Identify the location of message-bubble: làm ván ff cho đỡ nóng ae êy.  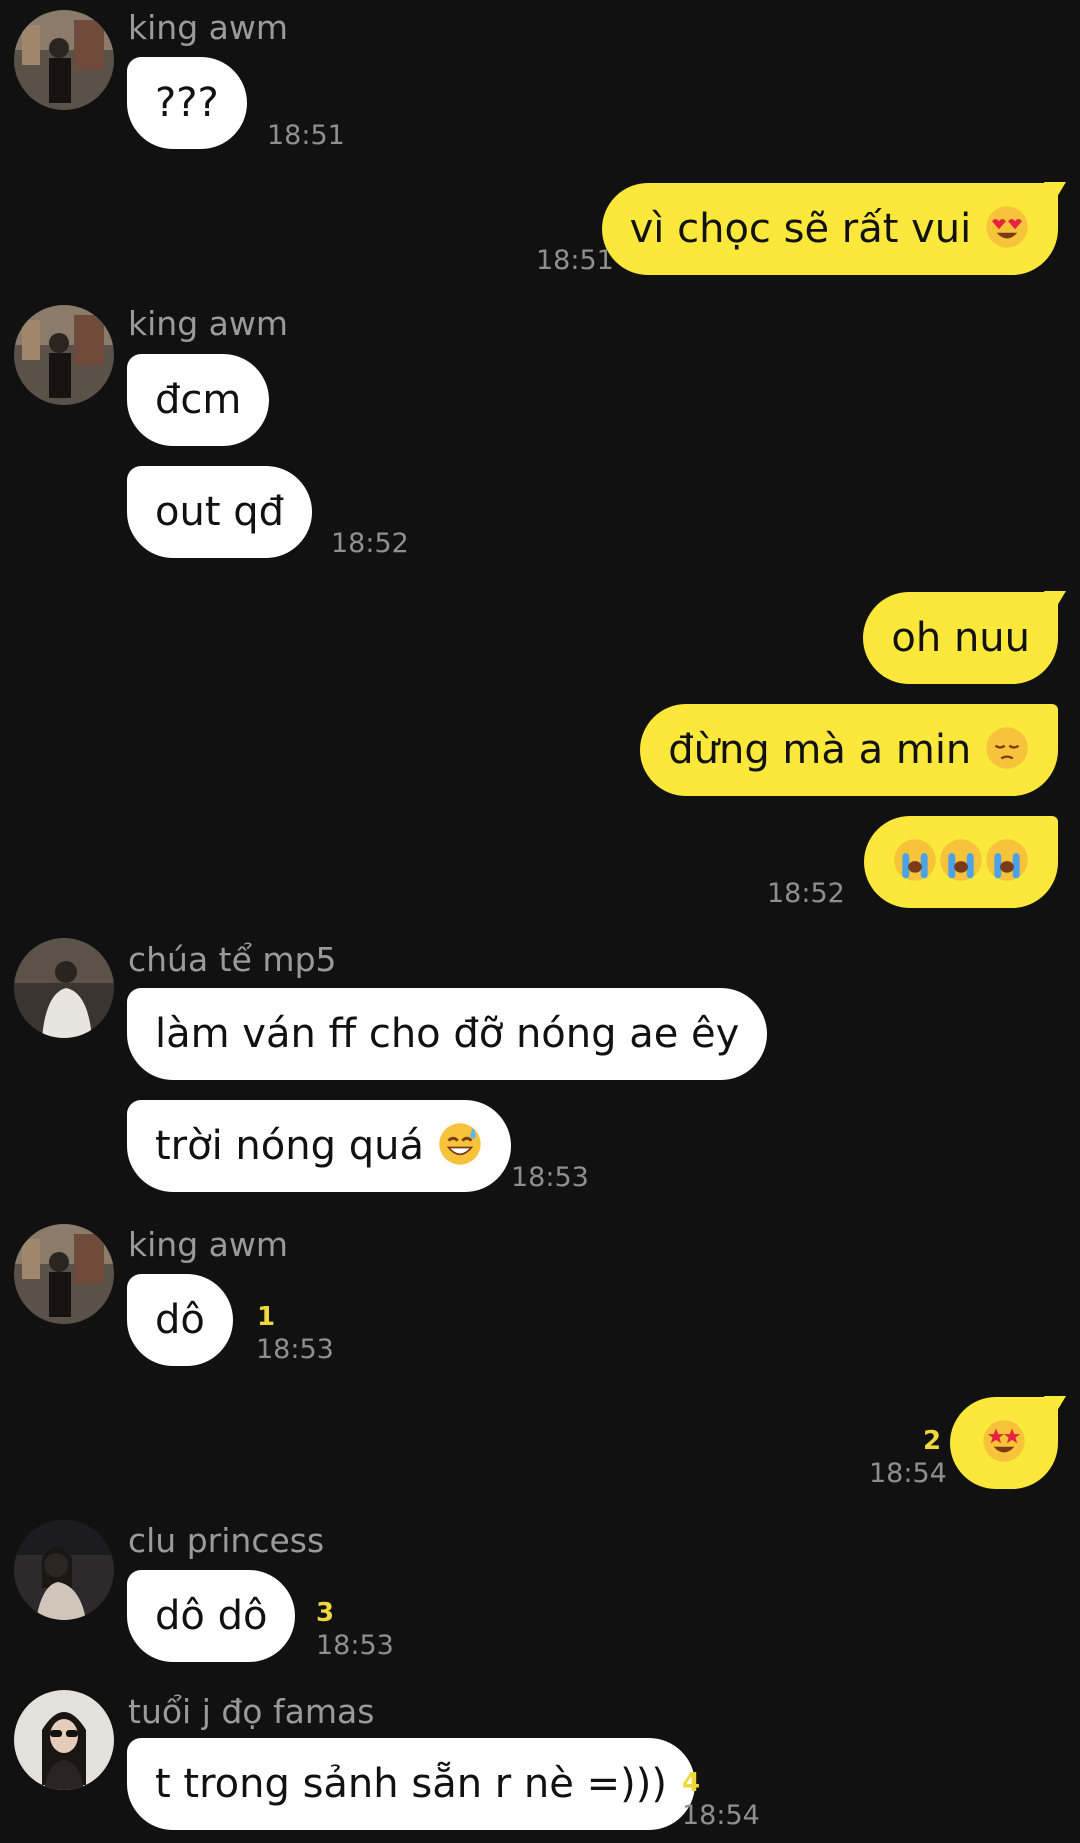
(447, 1034).